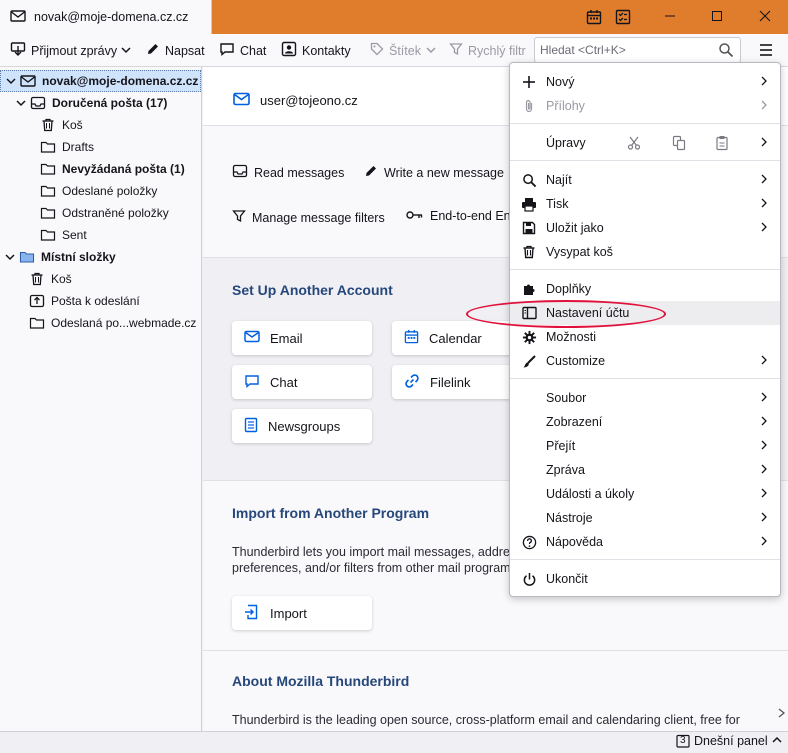 The width and height of the screenshot is (788, 753). What do you see at coordinates (529, 542) in the screenshot?
I see `help-icon` at bounding box center [529, 542].